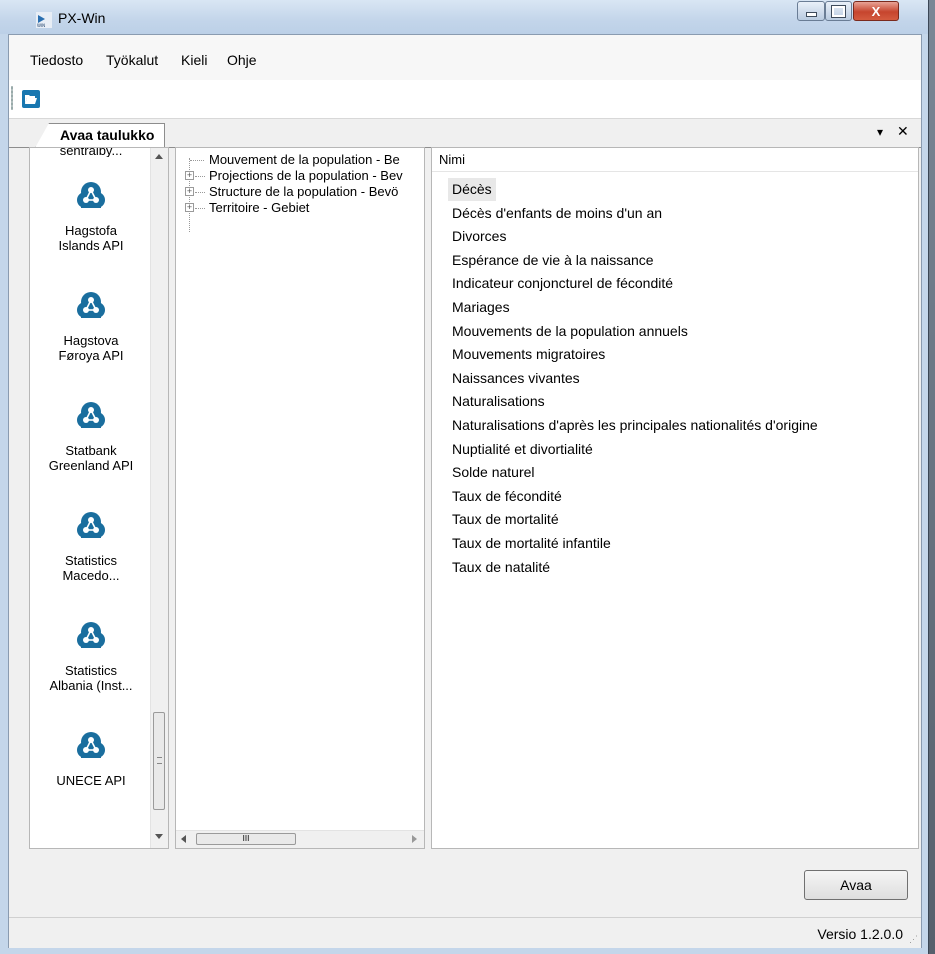 The height and width of the screenshot is (954, 935). What do you see at coordinates (91, 458) in the screenshot?
I see `database-label: Statbank Greenland API` at bounding box center [91, 458].